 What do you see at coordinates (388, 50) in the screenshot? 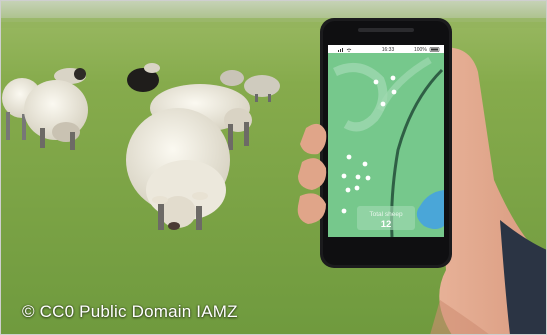
I see `status-time: 16:33` at bounding box center [388, 50].